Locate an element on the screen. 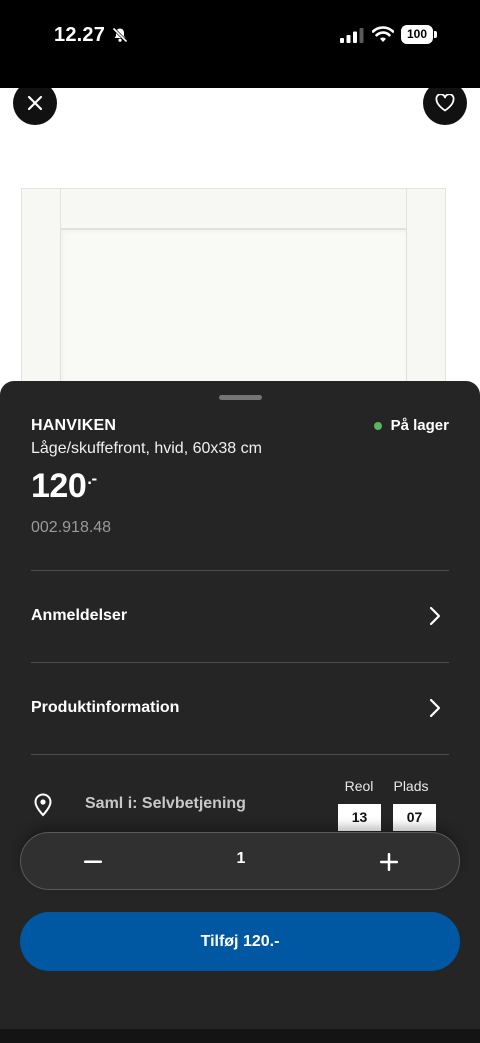  product-info-label: Produktinformation is located at coordinates (105, 707).